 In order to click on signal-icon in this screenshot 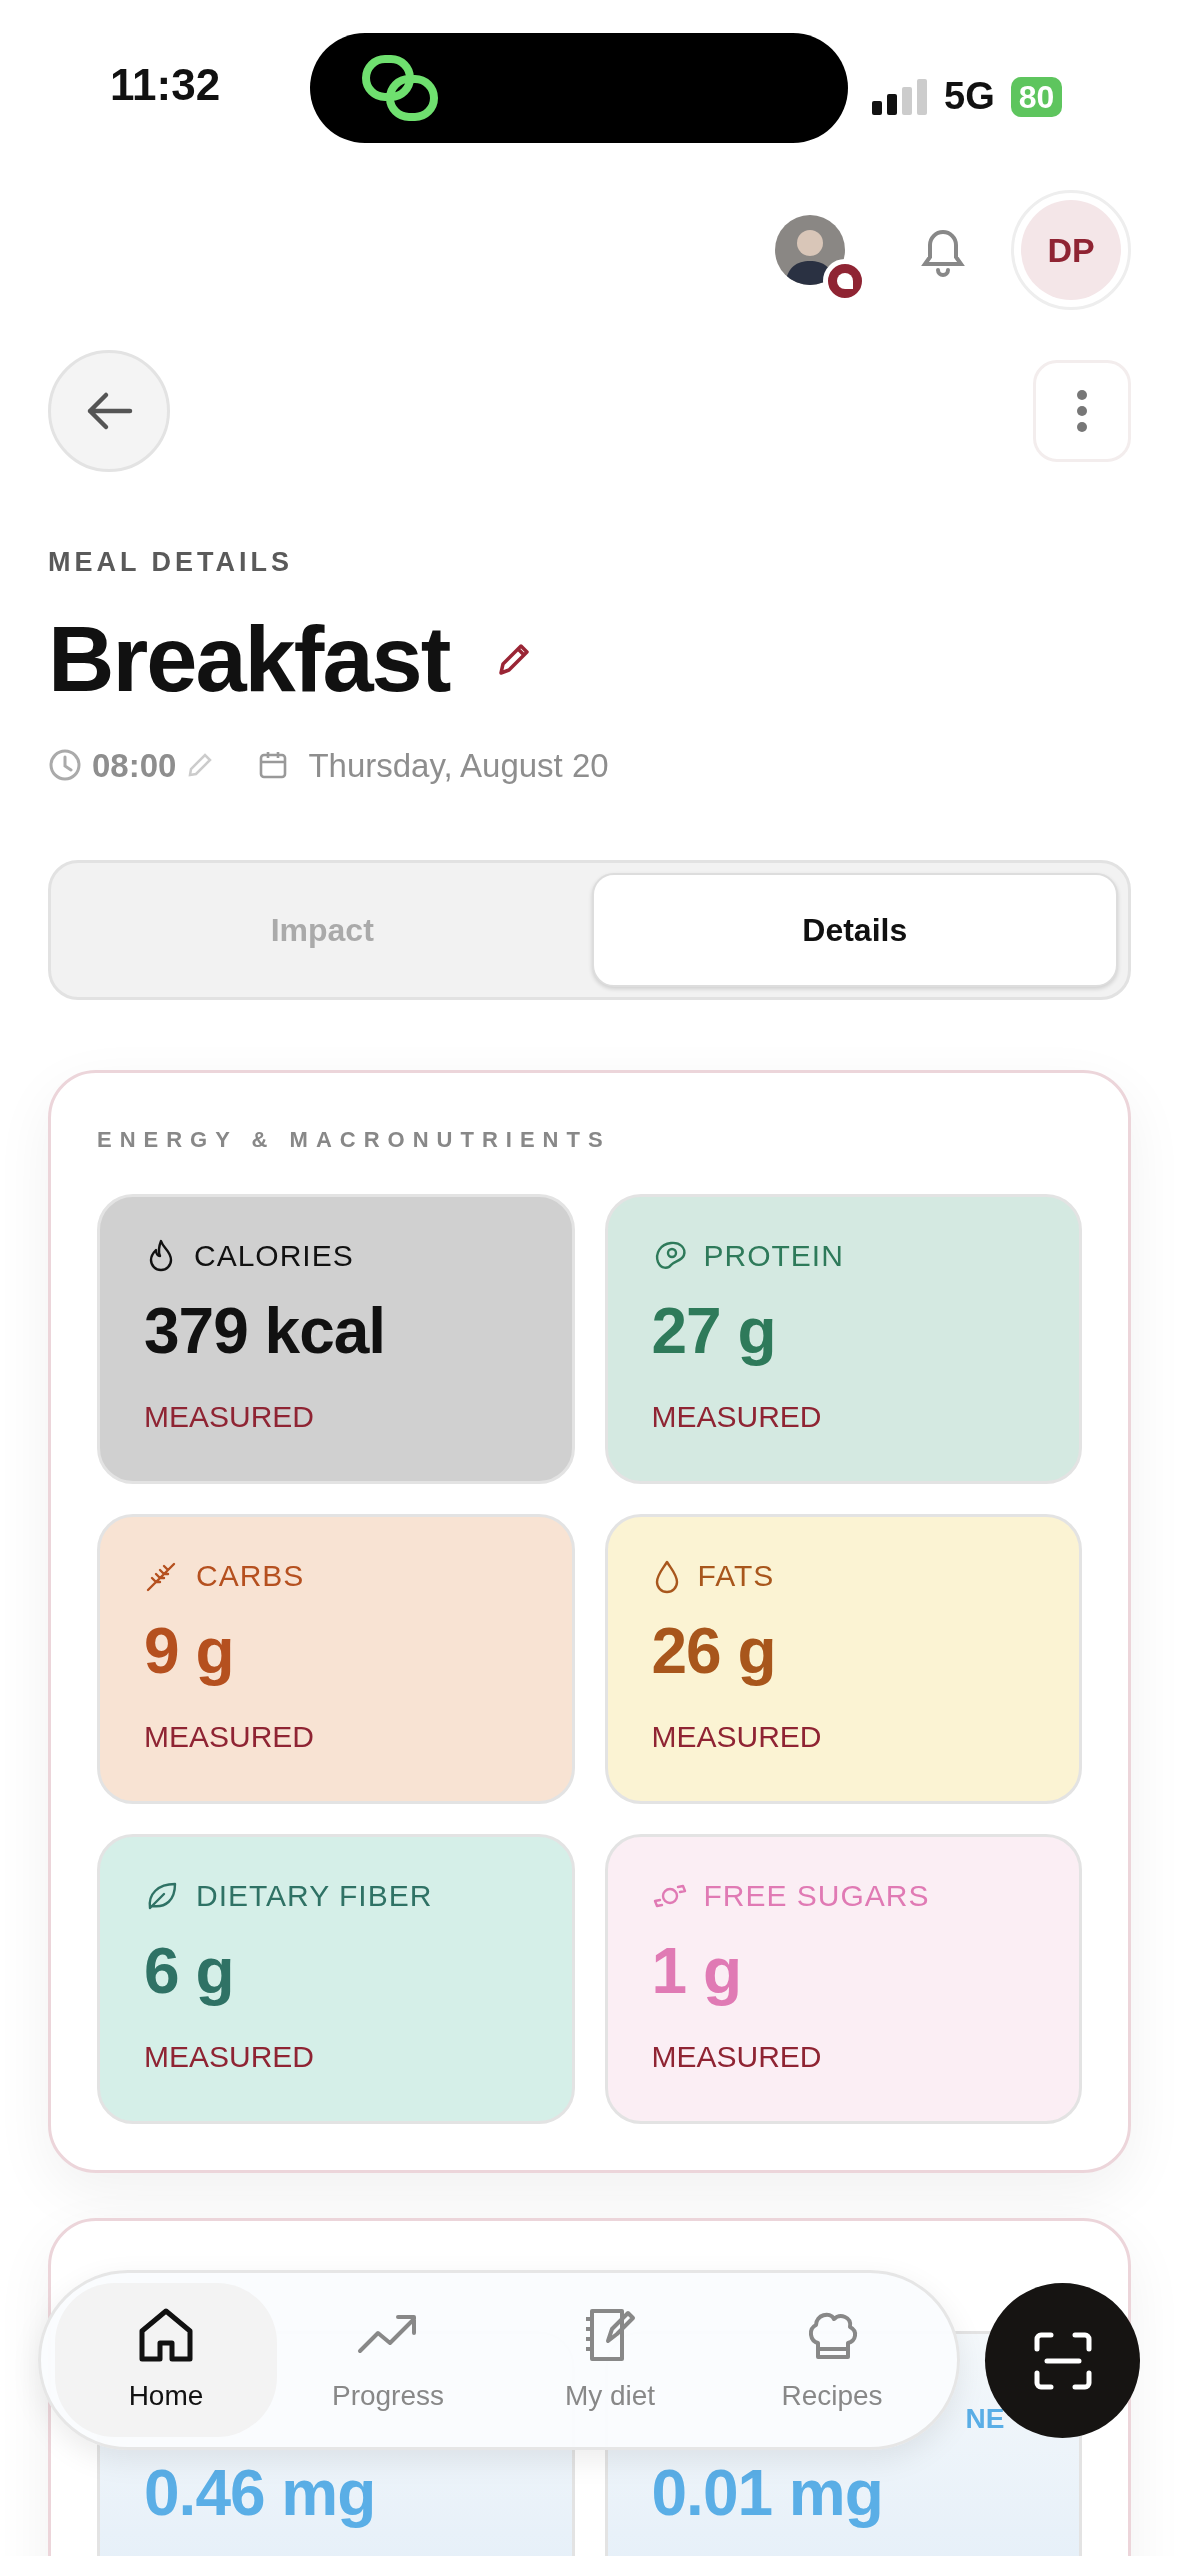, I will do `click(900, 96)`.